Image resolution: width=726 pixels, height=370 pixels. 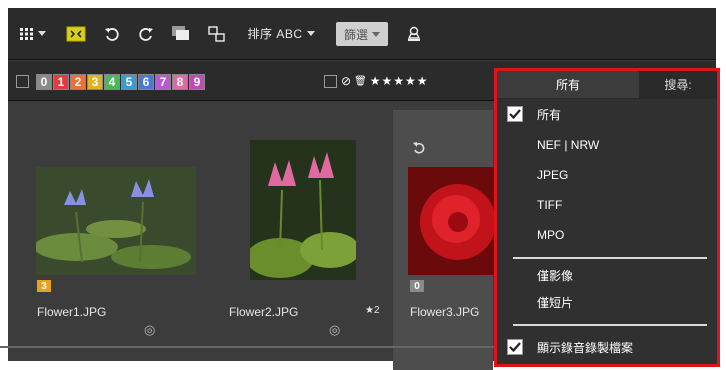 I want to click on rotate-left-button, so click(x=112, y=33).